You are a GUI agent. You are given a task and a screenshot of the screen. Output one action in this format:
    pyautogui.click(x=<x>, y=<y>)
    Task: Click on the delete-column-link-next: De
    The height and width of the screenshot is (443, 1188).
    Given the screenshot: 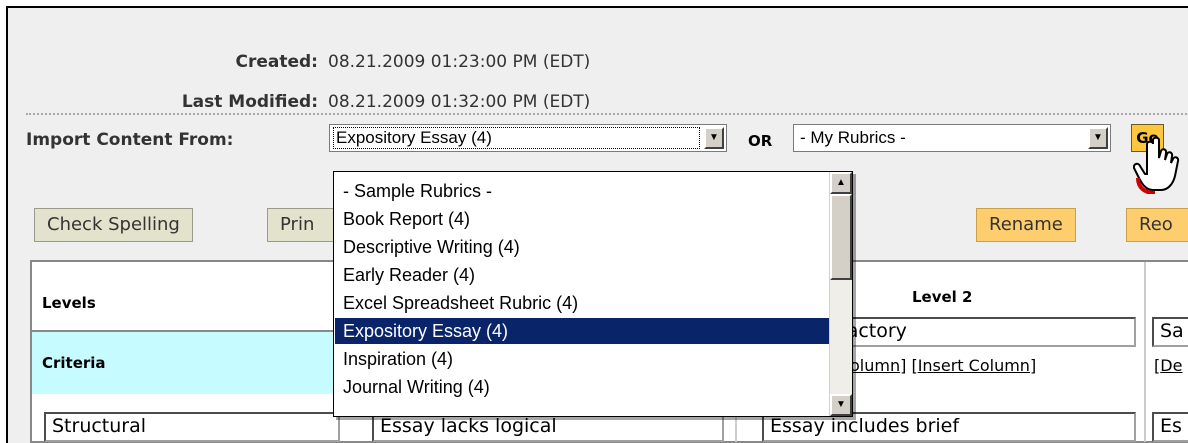 What is the action you would take?
    pyautogui.click(x=1171, y=365)
    